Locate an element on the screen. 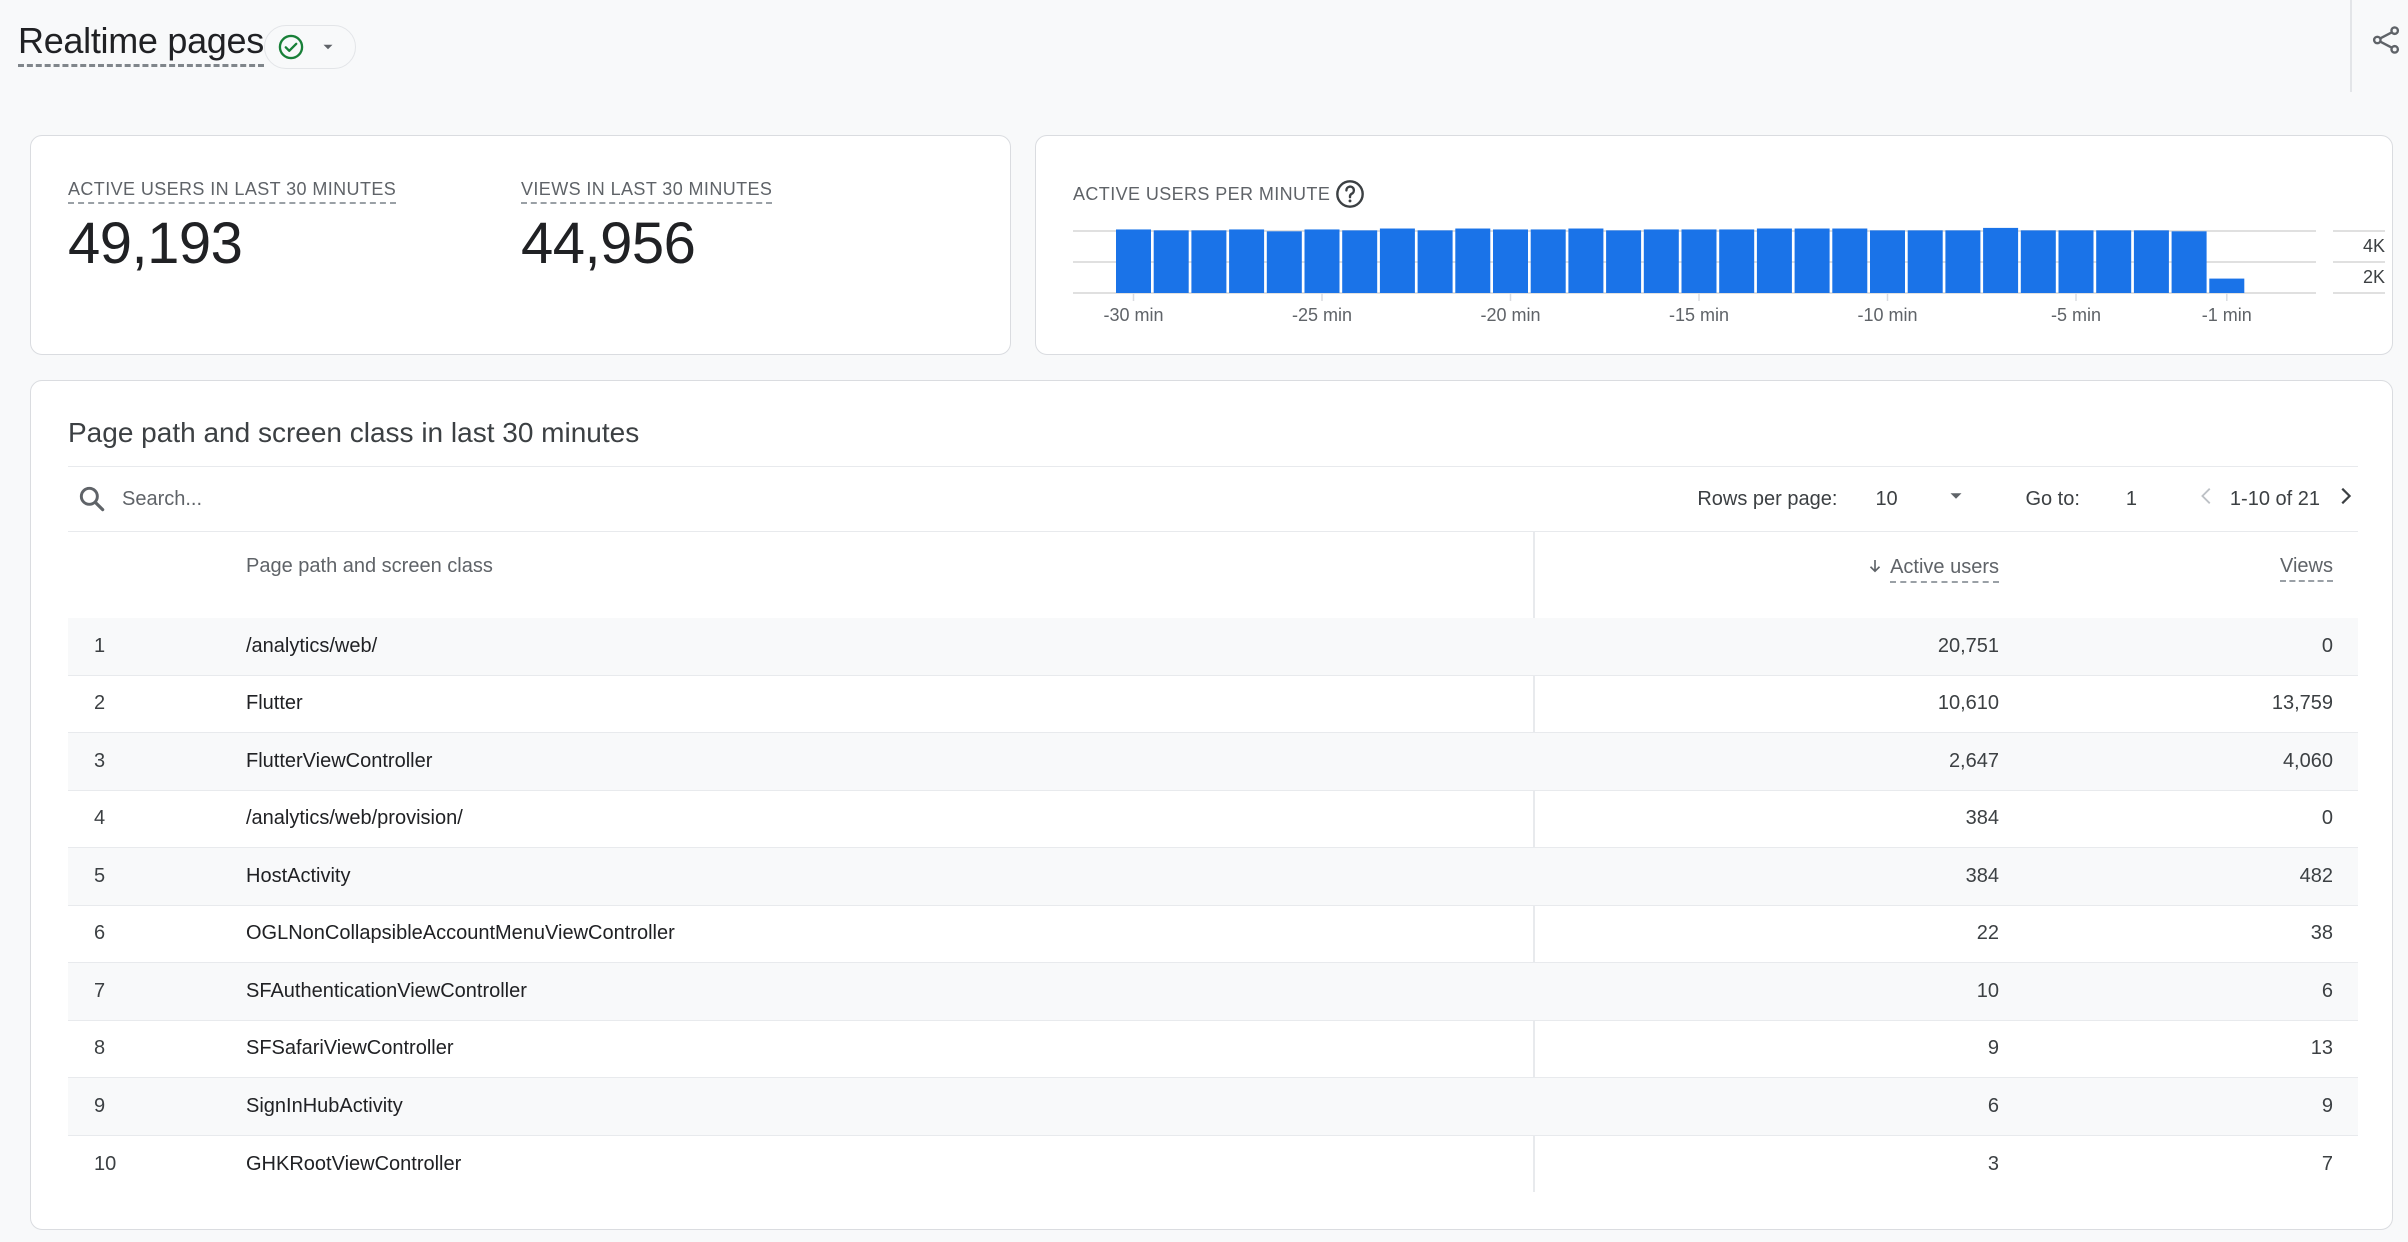  row-views: 7 is located at coordinates (2327, 1163).